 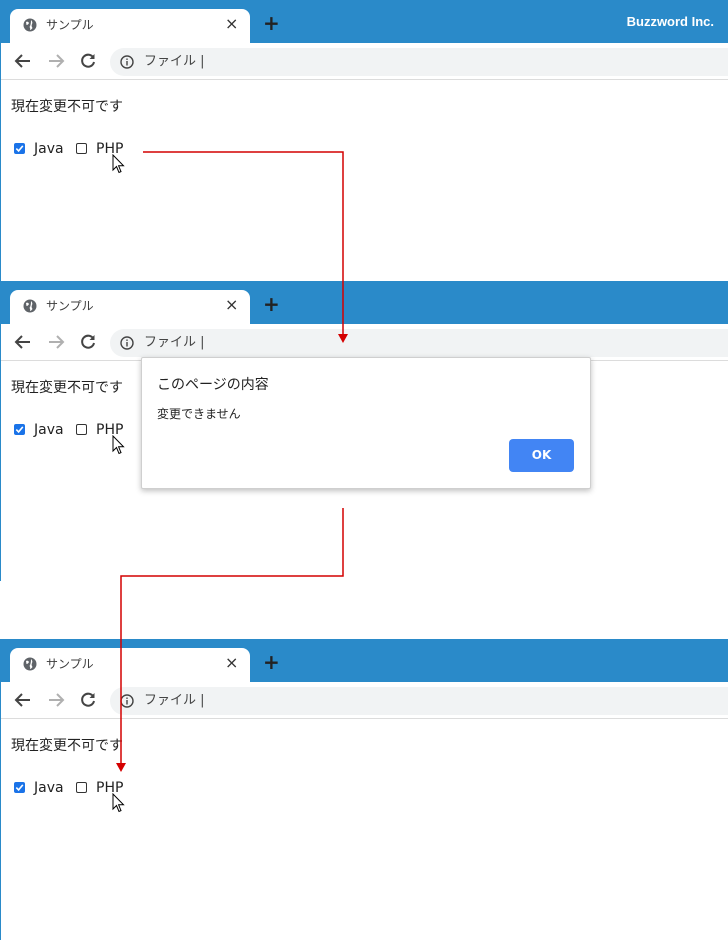 I want to click on brand-name: Buzzword Inc., so click(x=670, y=21).